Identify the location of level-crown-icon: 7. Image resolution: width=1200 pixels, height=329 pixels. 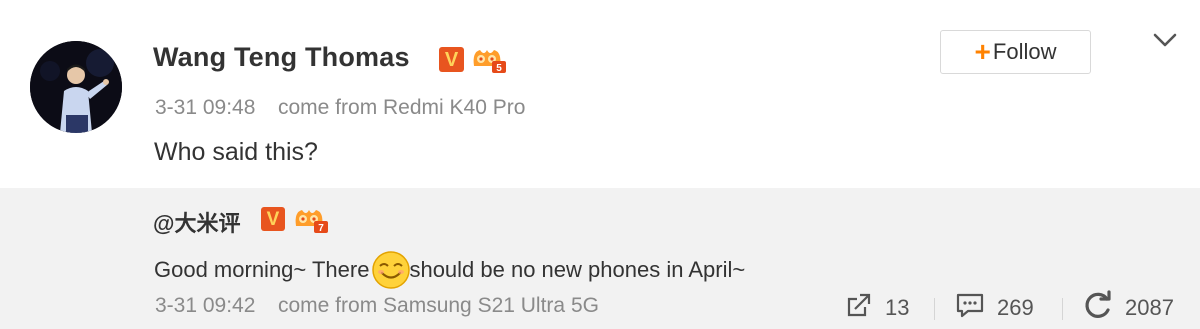
(311, 221).